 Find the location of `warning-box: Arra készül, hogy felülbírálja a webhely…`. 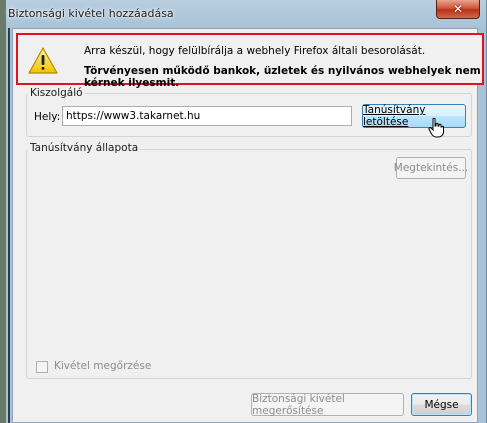

warning-box: Arra készül, hogy felülbírálja a webhely… is located at coordinates (250, 61).